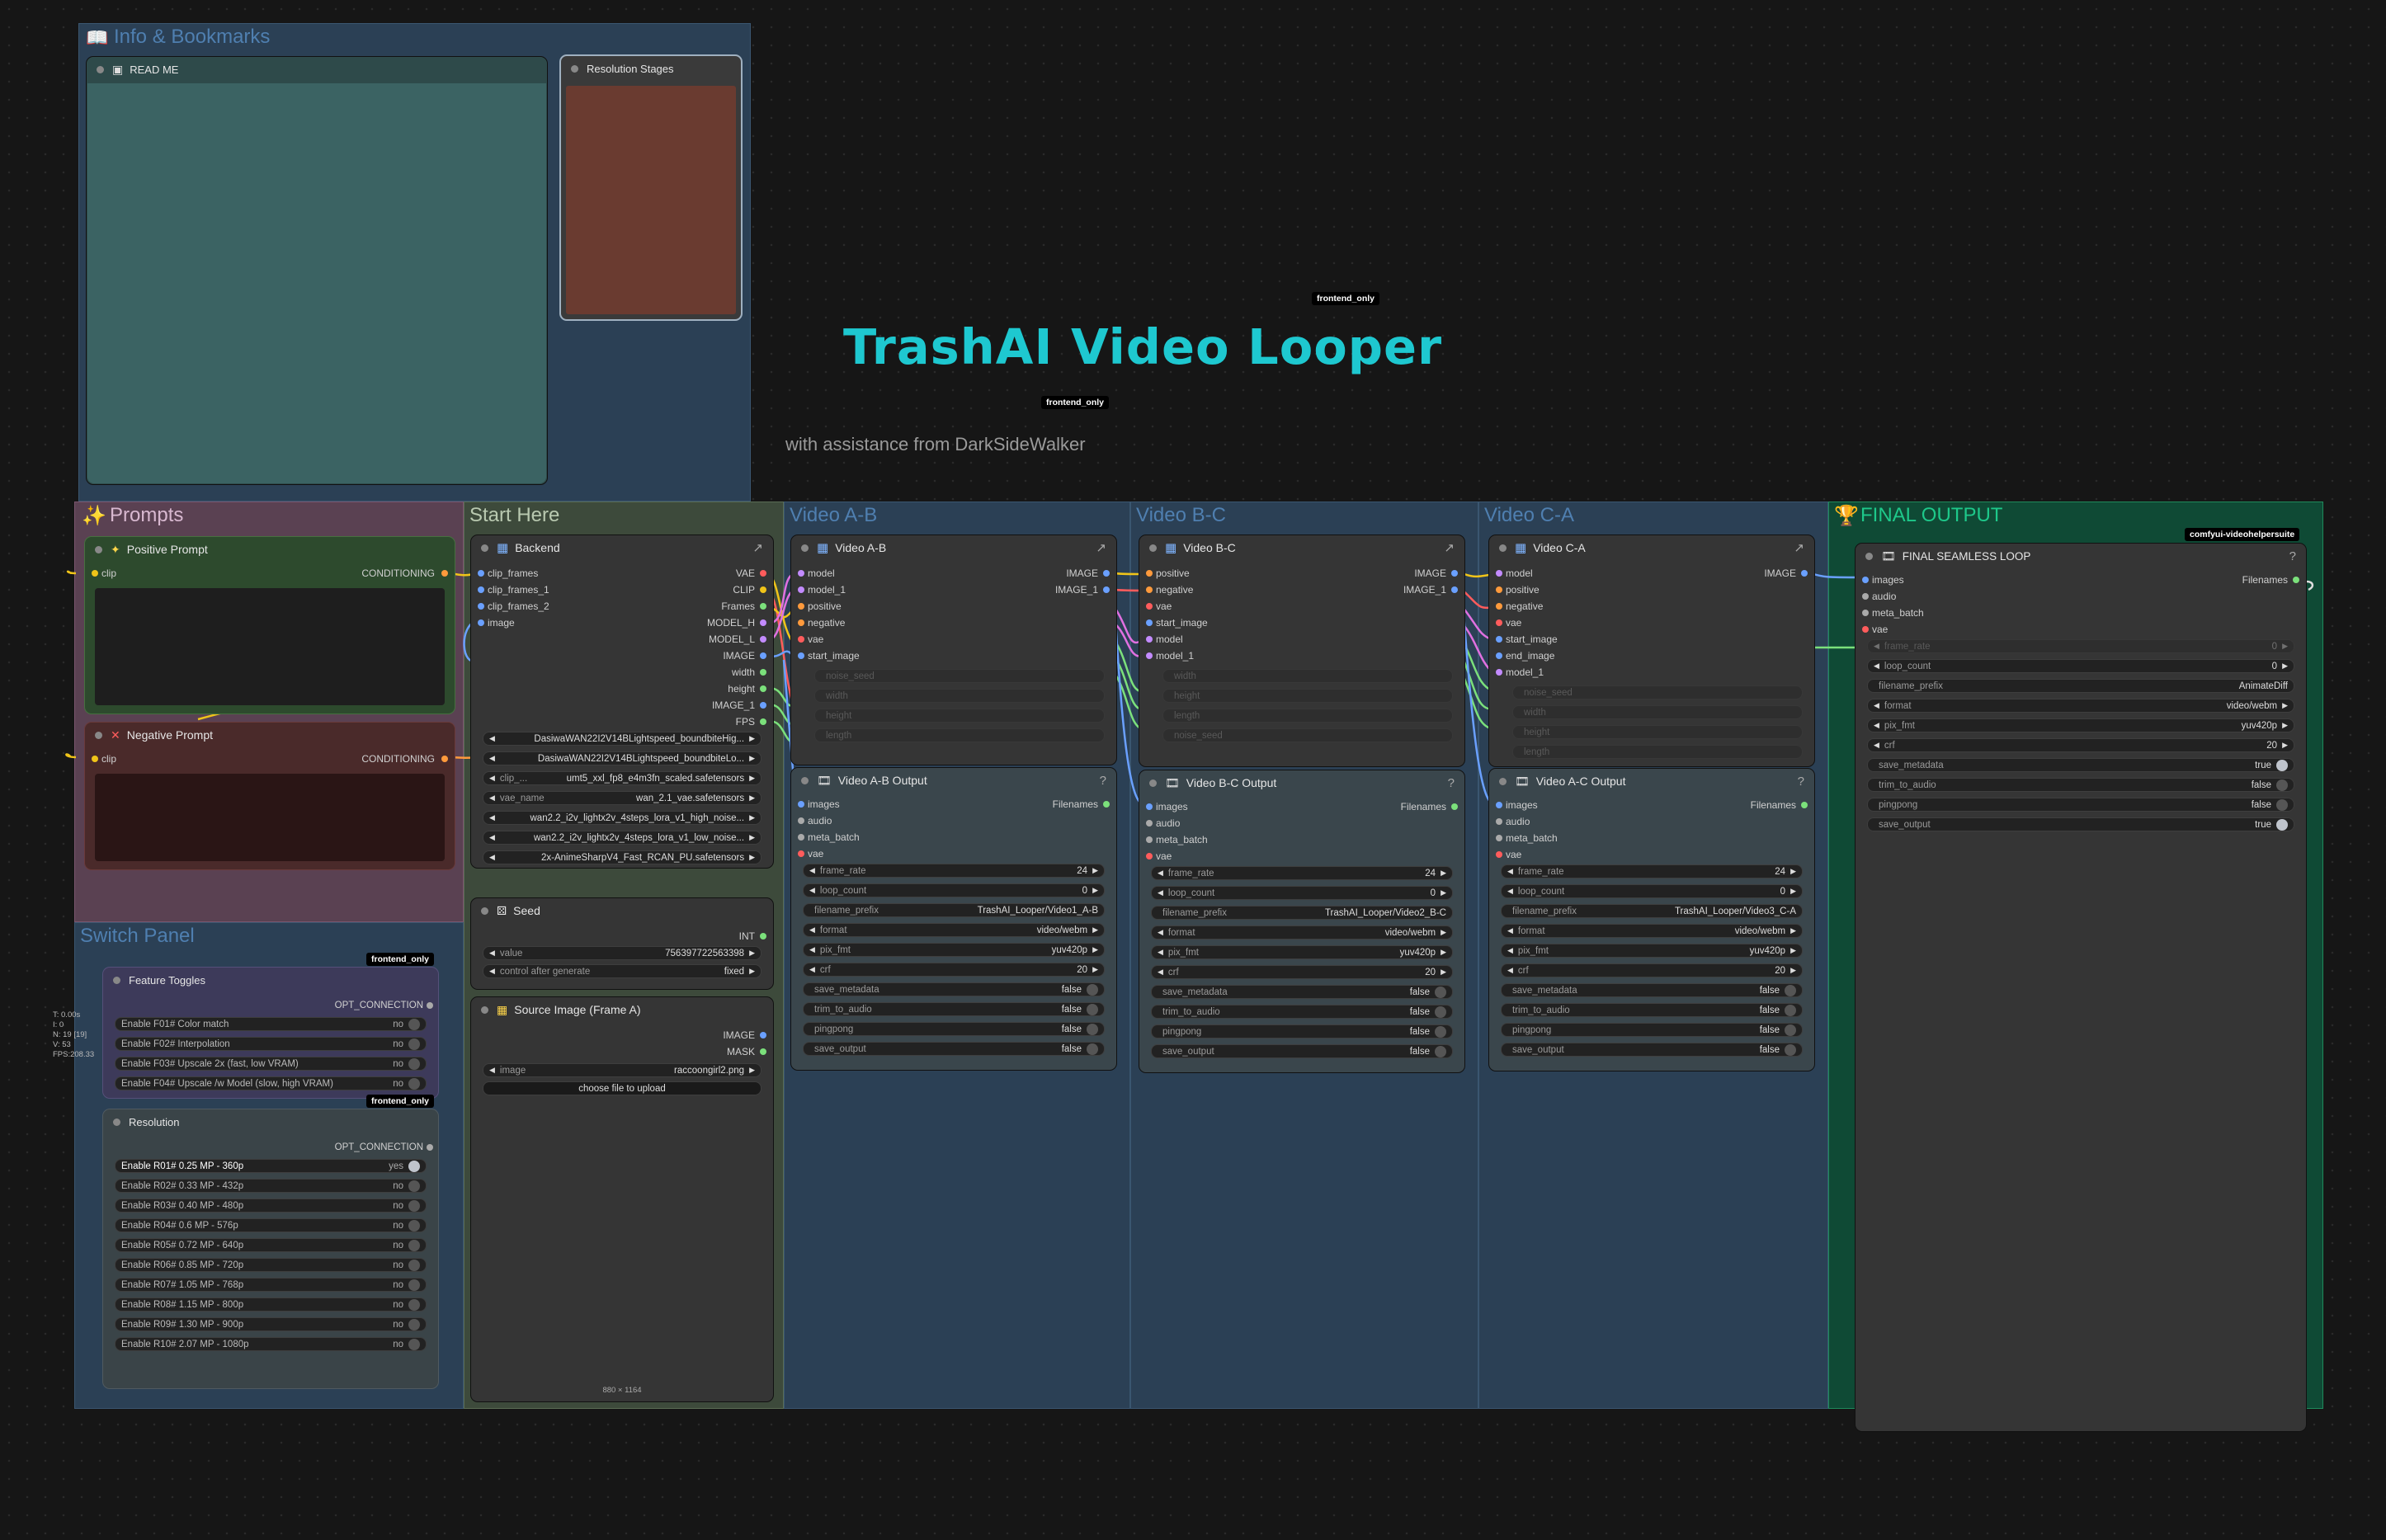  I want to click on vab-header: ▦ Video A-B ↗, so click(953, 547).